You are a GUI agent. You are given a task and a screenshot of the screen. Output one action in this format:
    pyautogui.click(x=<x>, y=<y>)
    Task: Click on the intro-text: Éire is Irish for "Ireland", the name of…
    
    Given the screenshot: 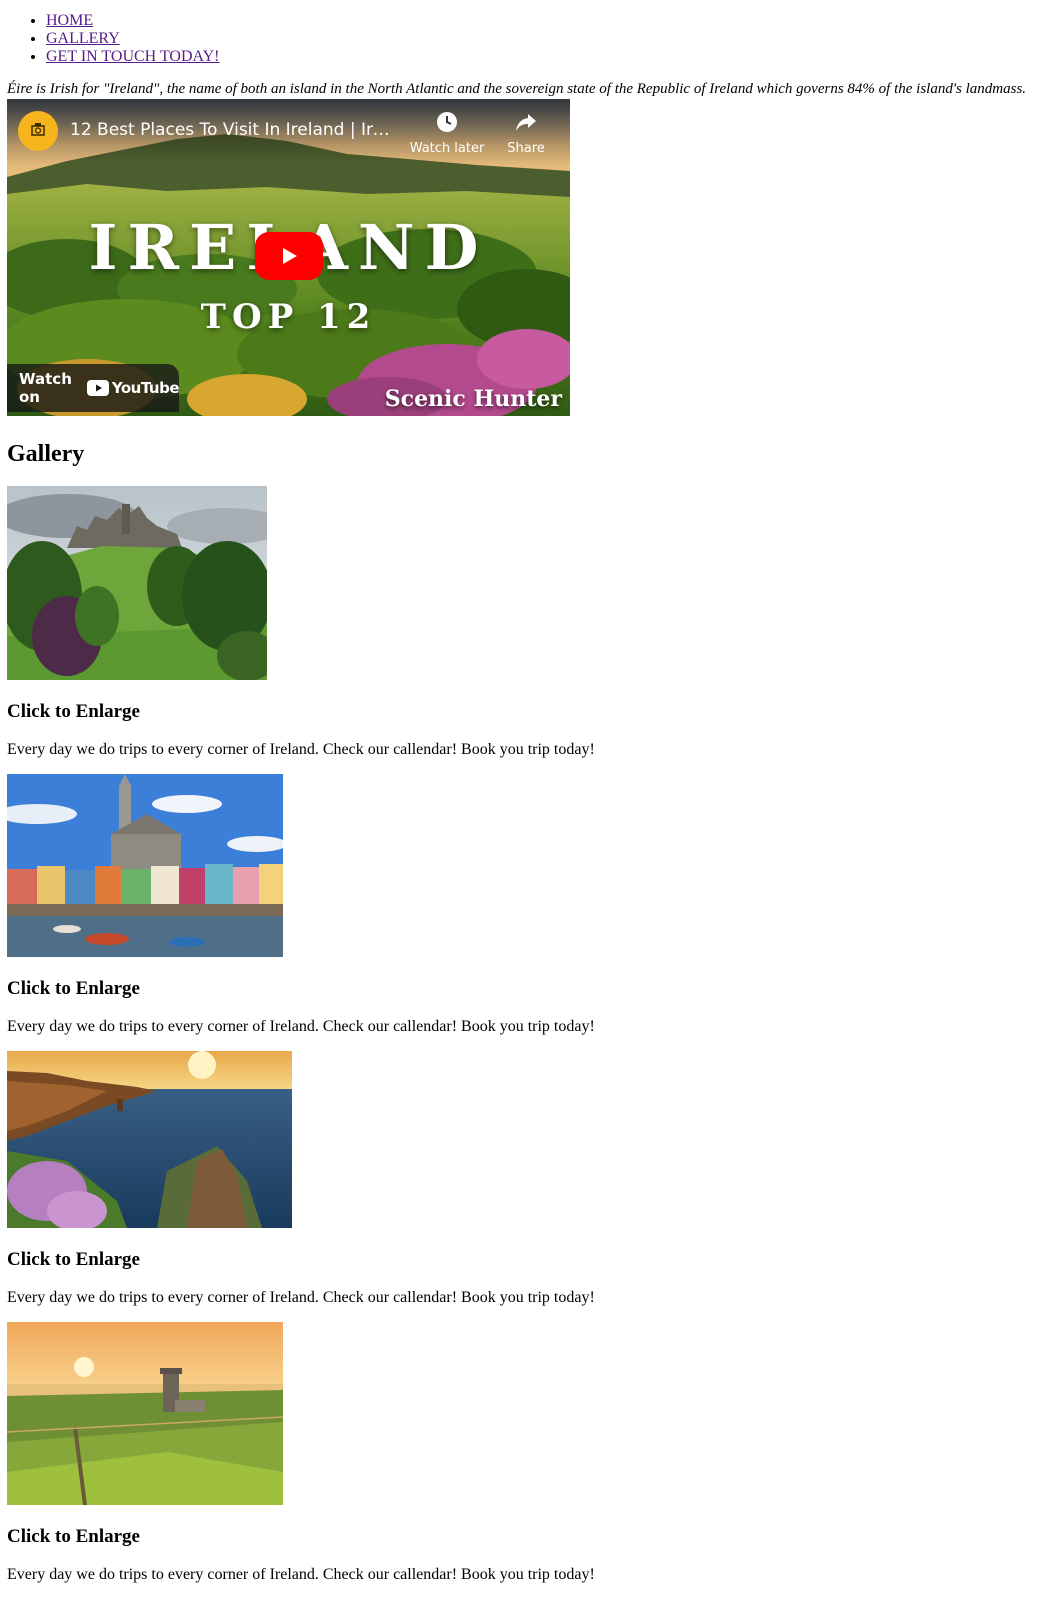 What is the action you would take?
    pyautogui.click(x=517, y=89)
    